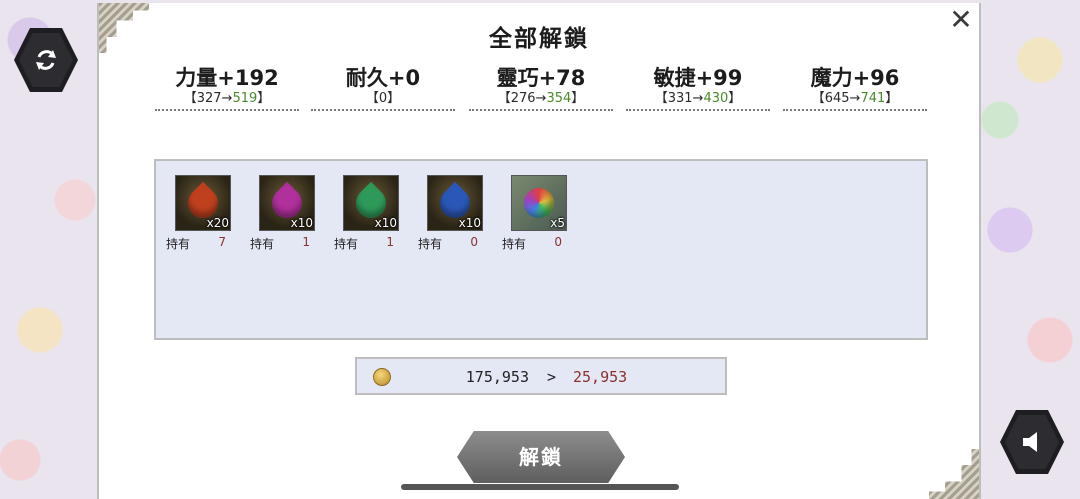  Describe the element at coordinates (196, 243) in the screenshot. I see `owned-row: 持有 7` at that location.